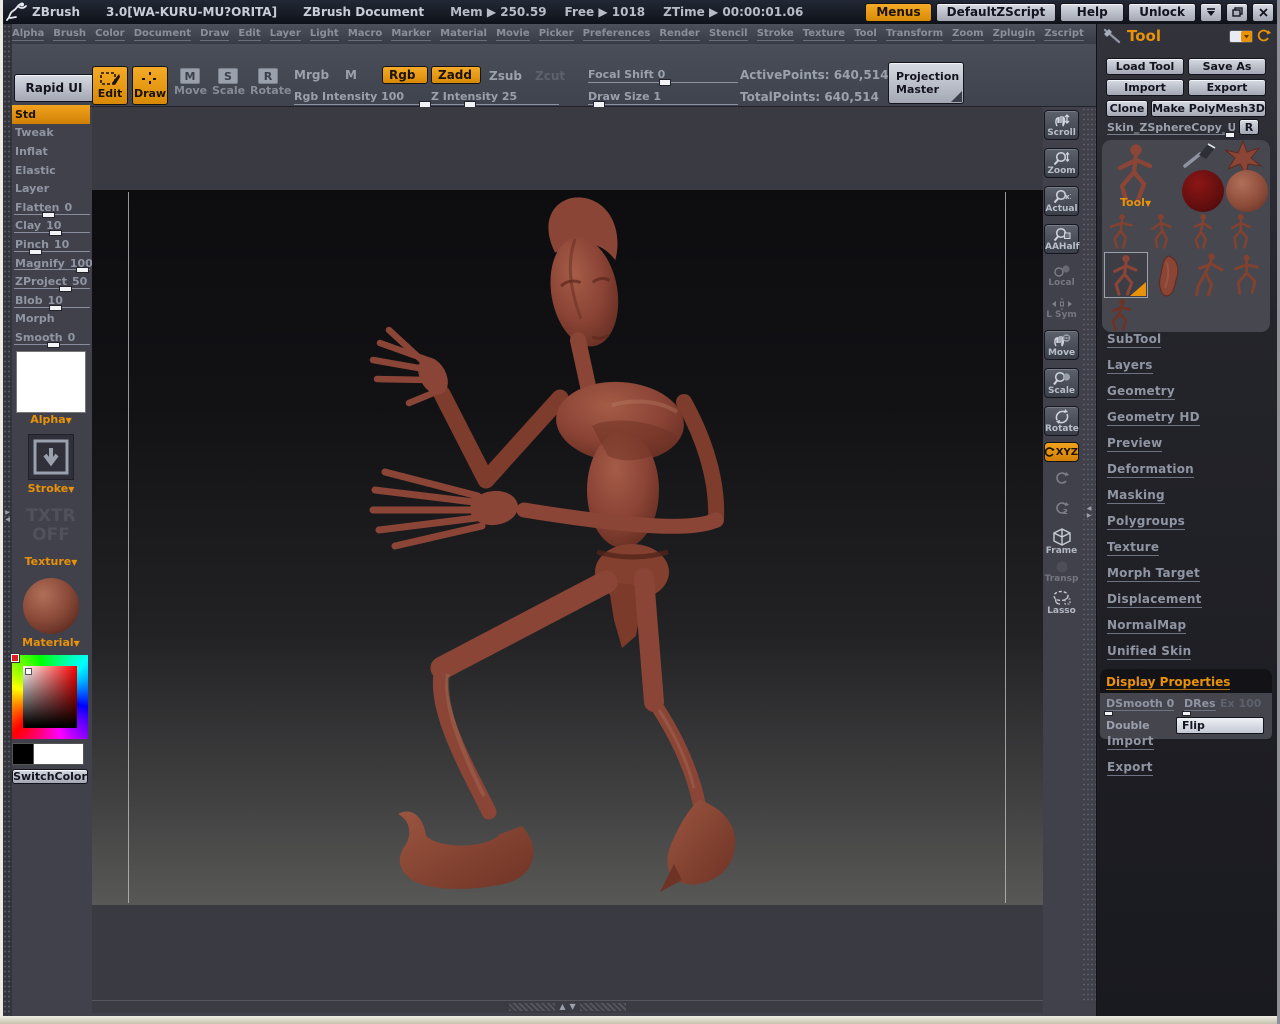  I want to click on actual-button: x1 Actual, so click(1061, 201).